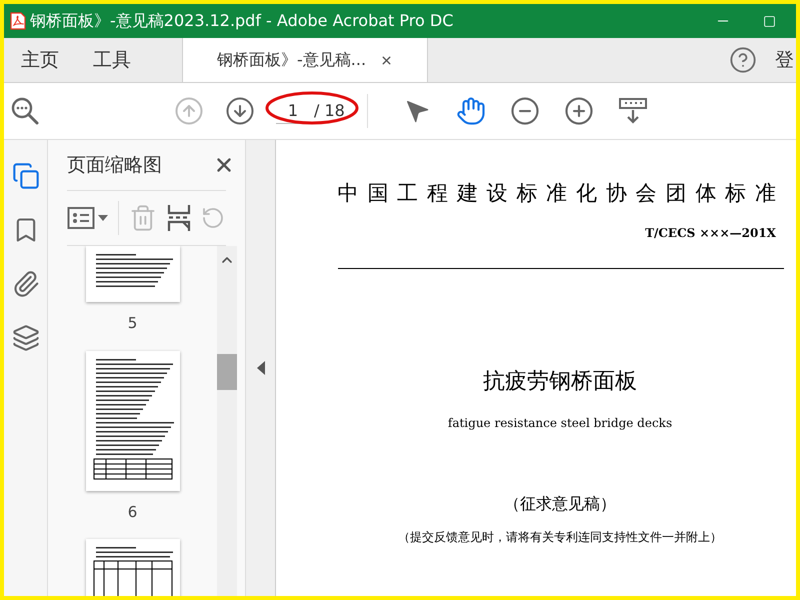  Describe the element at coordinates (387, 60) in the screenshot. I see `close-tab-icon` at that location.